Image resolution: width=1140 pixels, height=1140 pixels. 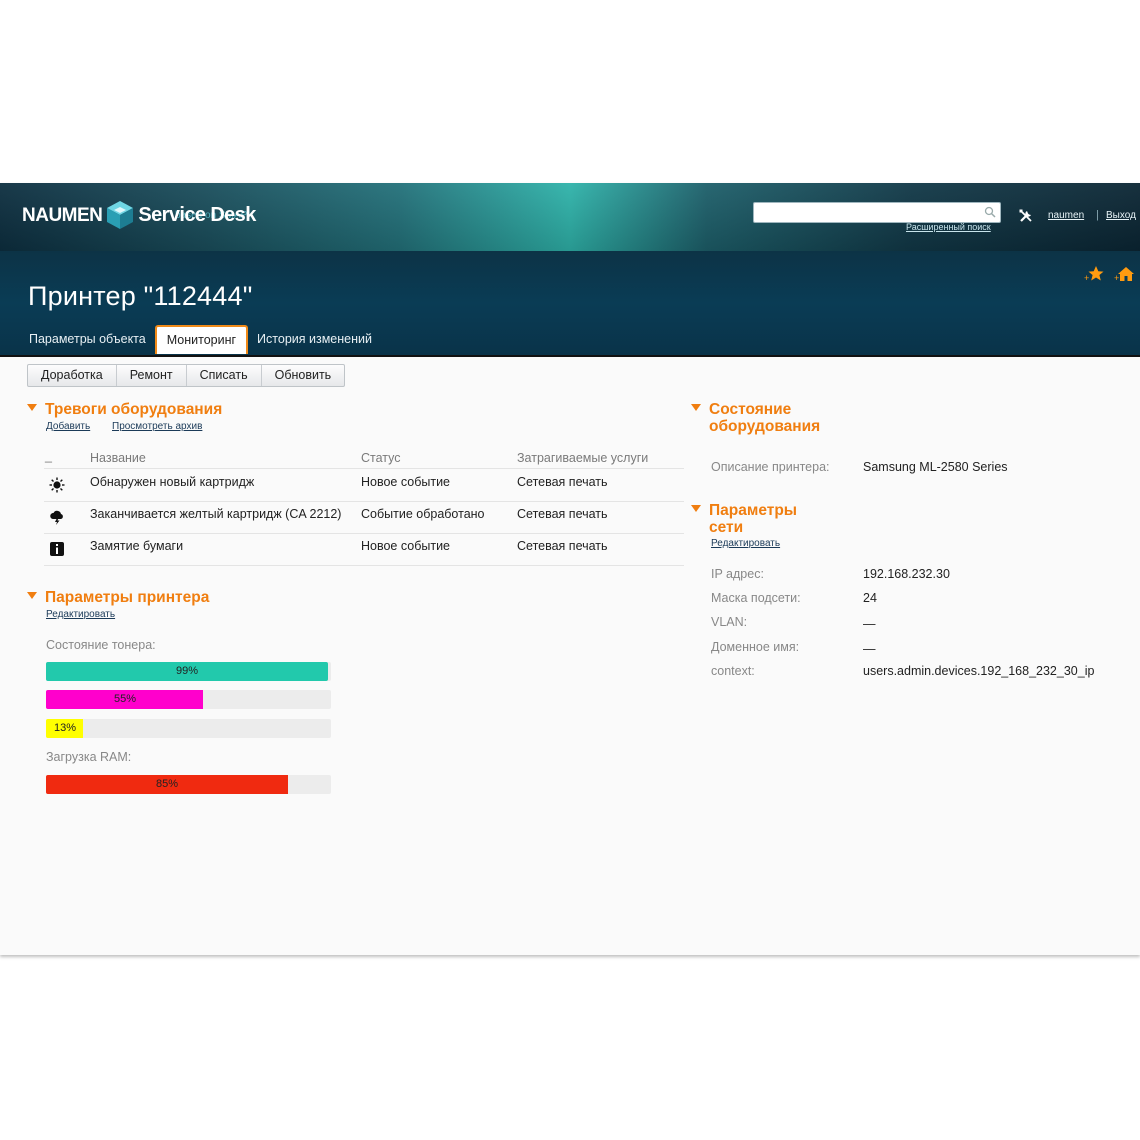 What do you see at coordinates (72, 375) in the screenshot?
I see `rework-button: Доработка` at bounding box center [72, 375].